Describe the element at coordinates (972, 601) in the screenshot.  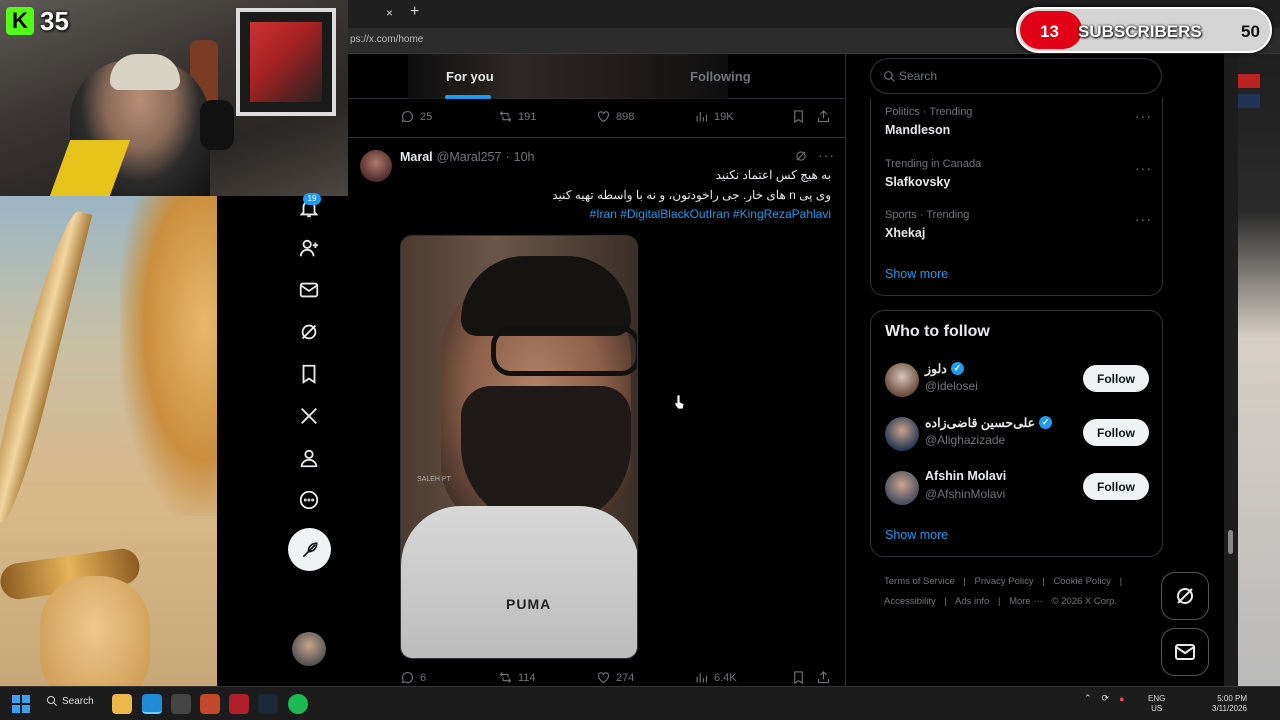
I see `ads-info-link: Ads info` at that location.